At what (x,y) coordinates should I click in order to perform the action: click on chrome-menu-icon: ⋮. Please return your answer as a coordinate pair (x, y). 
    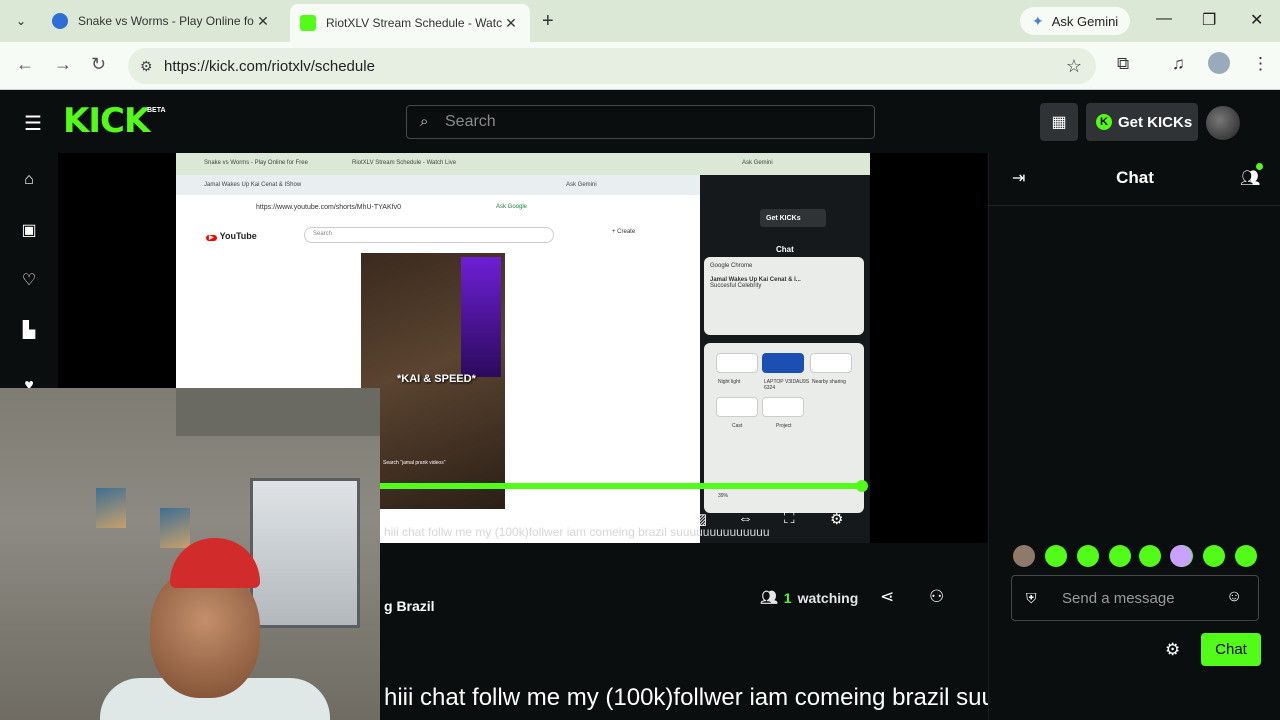
    Looking at the image, I should click on (1260, 64).